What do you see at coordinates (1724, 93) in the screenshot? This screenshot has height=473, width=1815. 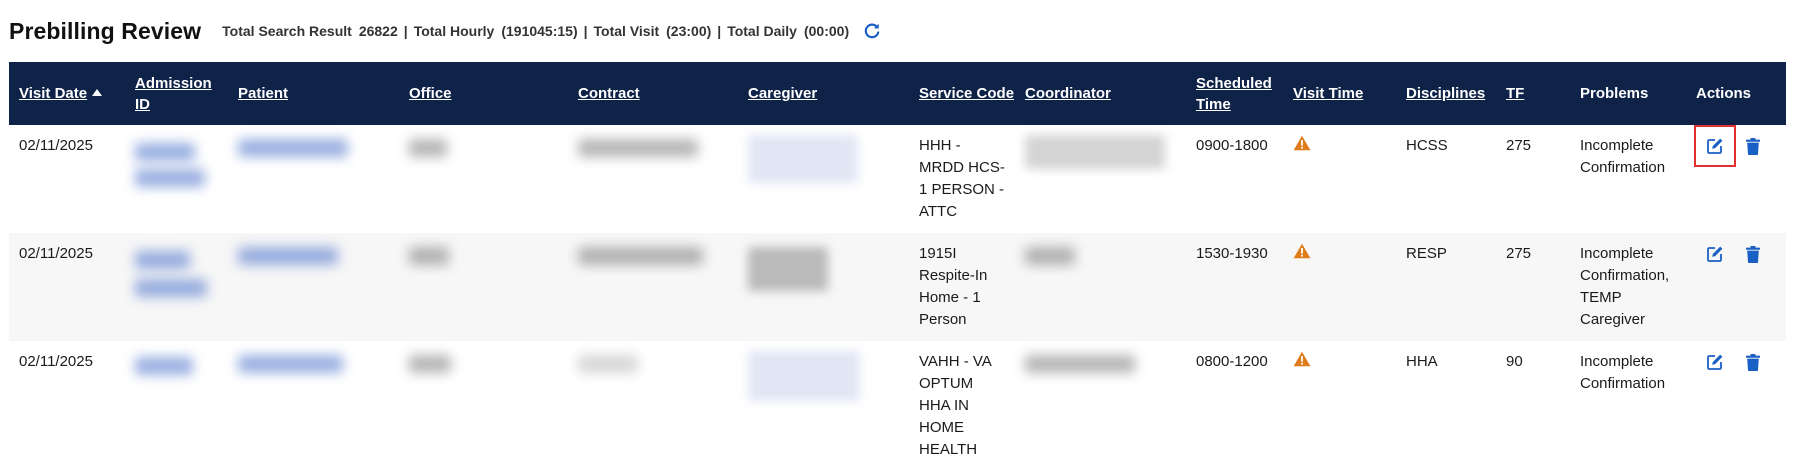 I see `column-label: Actions` at bounding box center [1724, 93].